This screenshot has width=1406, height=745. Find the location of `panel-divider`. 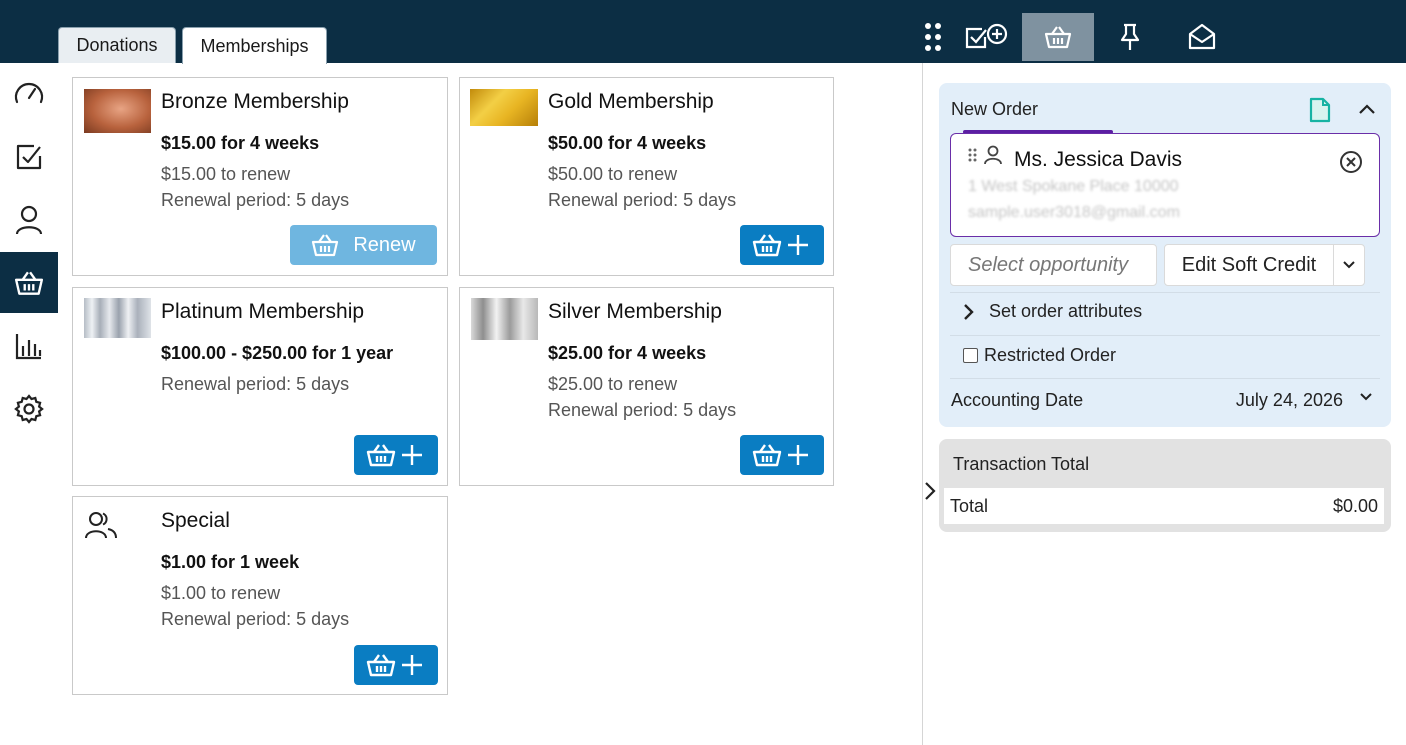

panel-divider is located at coordinates (922, 404).